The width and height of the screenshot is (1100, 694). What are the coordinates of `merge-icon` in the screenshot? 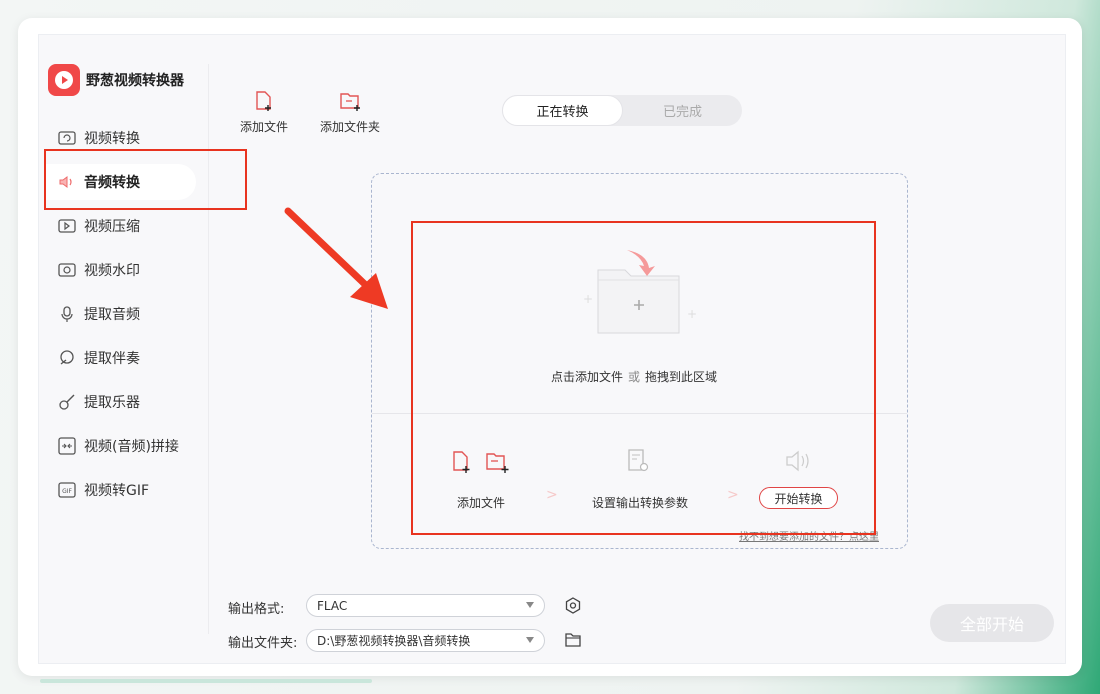 It's located at (67, 446).